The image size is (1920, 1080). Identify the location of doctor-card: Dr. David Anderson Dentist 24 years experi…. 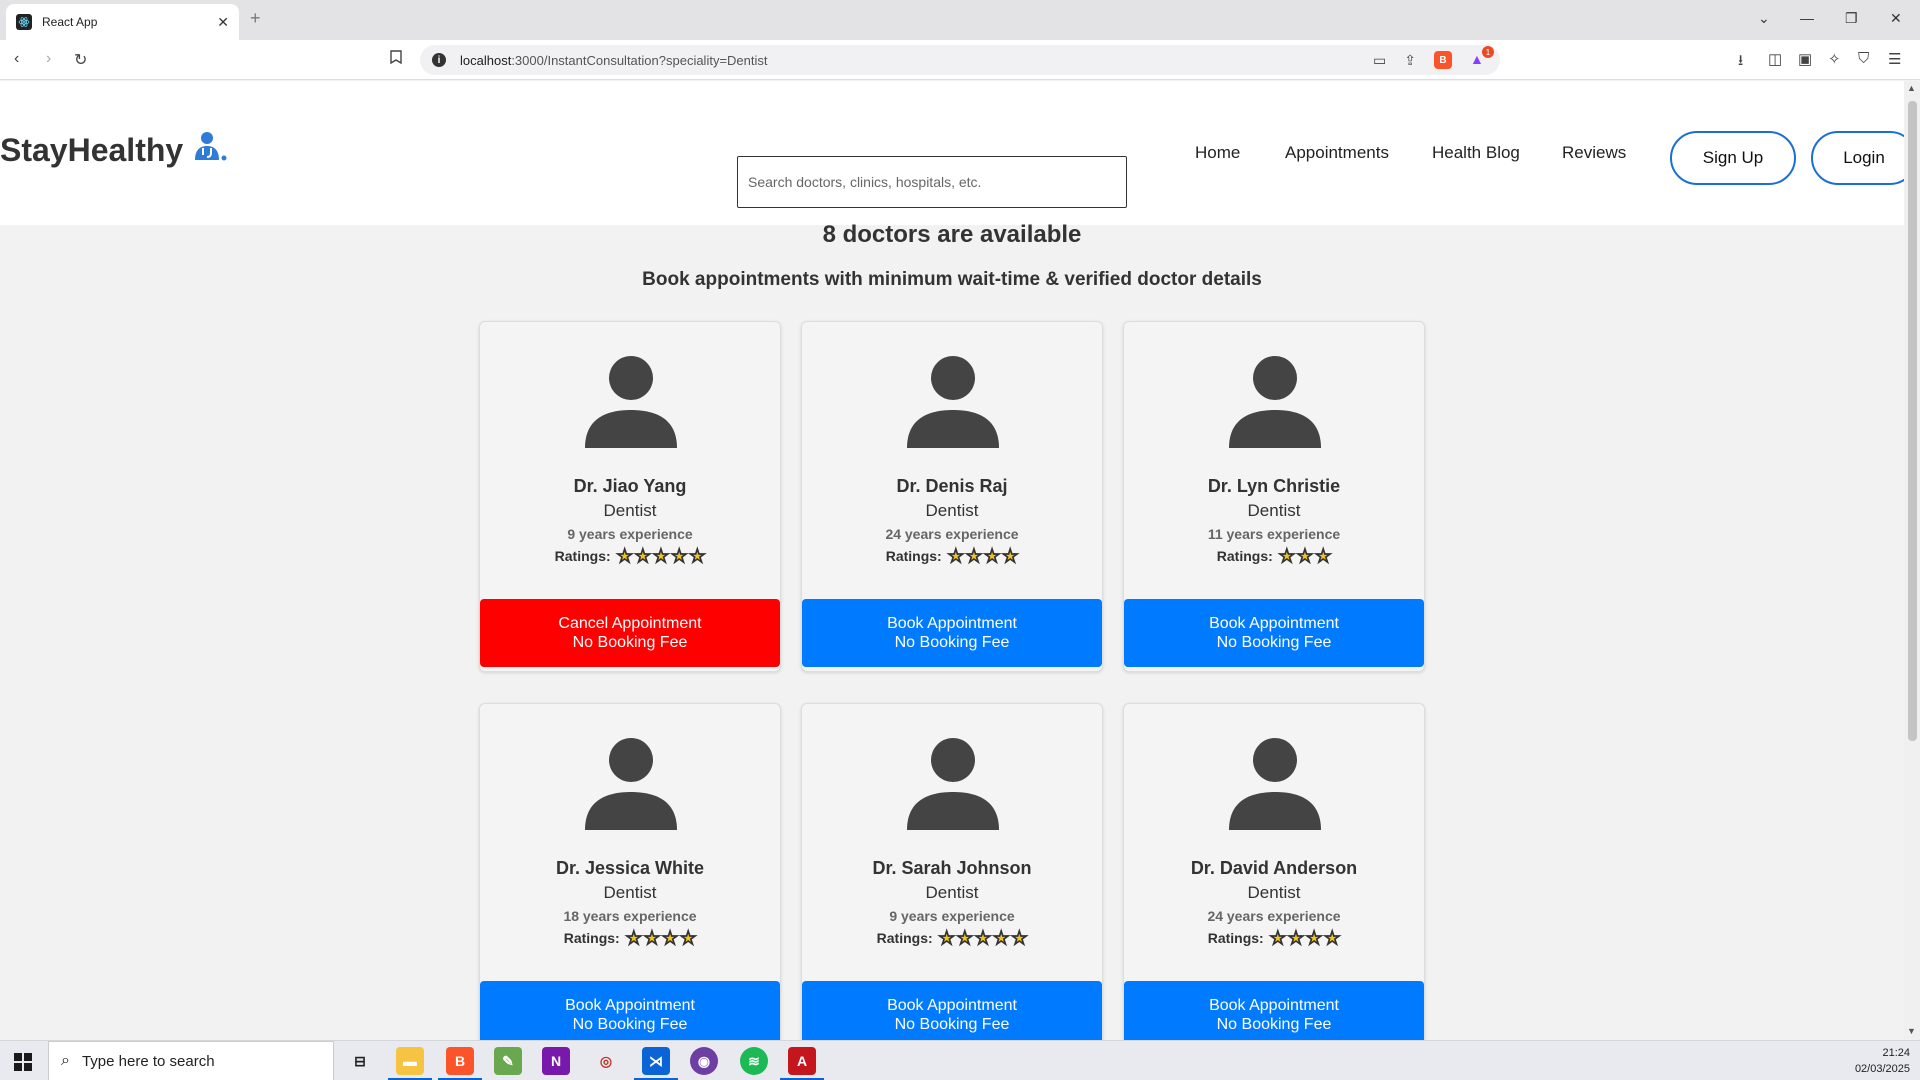
(1274, 871).